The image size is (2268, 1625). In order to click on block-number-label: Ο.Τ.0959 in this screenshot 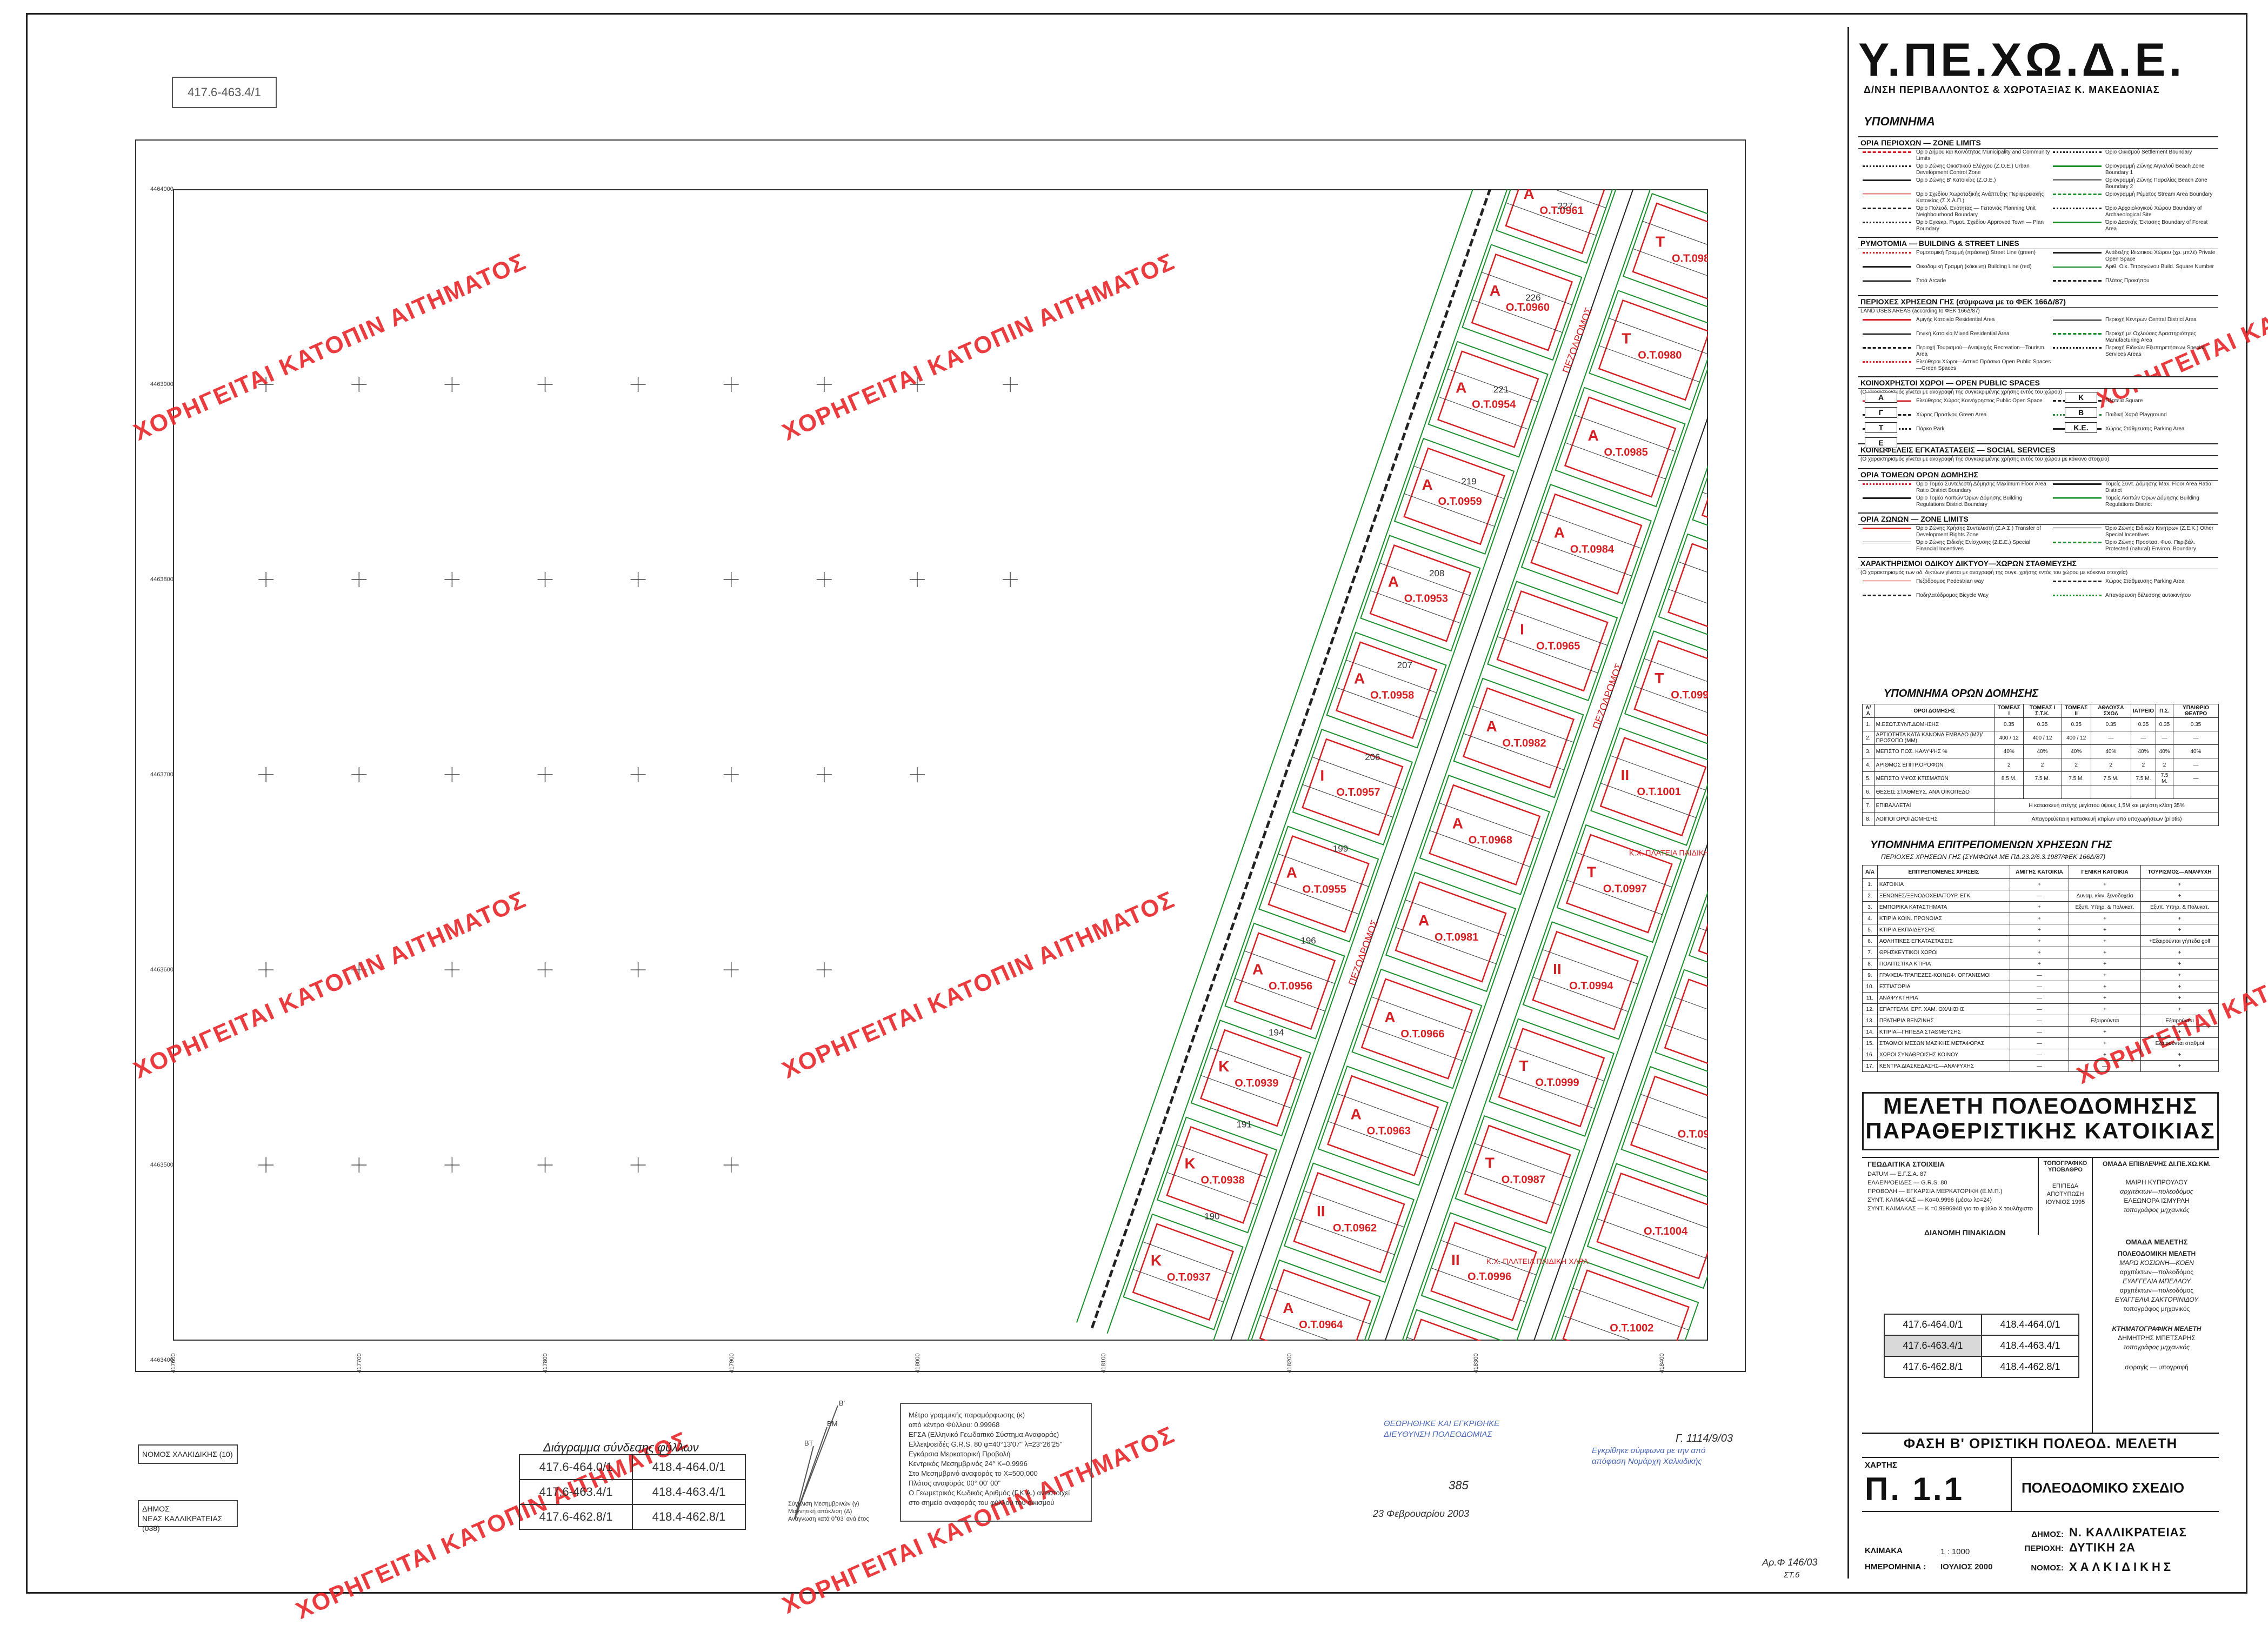, I will do `click(1460, 502)`.